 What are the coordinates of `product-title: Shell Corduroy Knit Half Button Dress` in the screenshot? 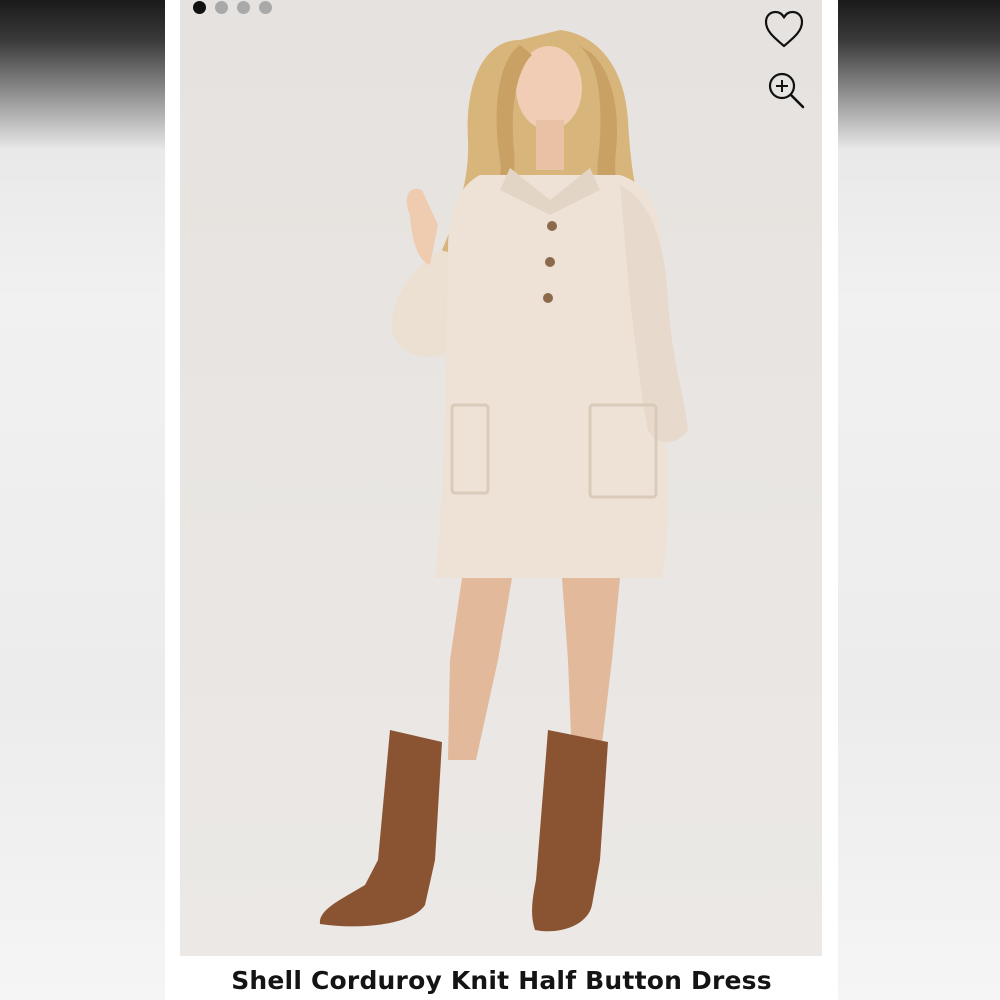 It's located at (501, 980).